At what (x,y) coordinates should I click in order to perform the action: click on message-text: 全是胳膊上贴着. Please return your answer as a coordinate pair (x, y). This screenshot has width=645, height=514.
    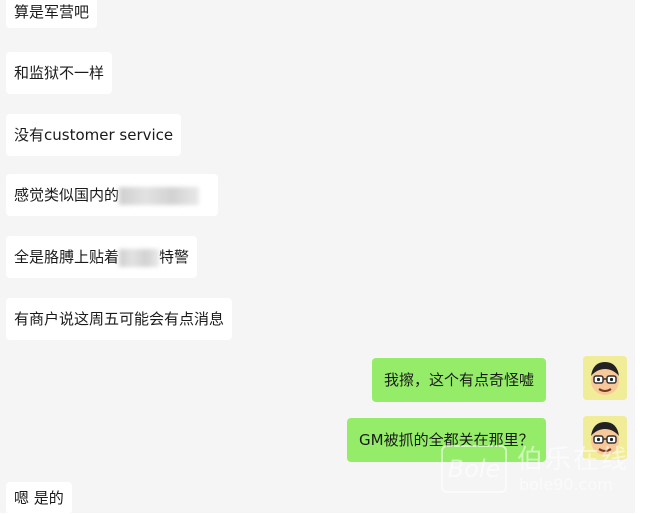
    Looking at the image, I should click on (67, 257).